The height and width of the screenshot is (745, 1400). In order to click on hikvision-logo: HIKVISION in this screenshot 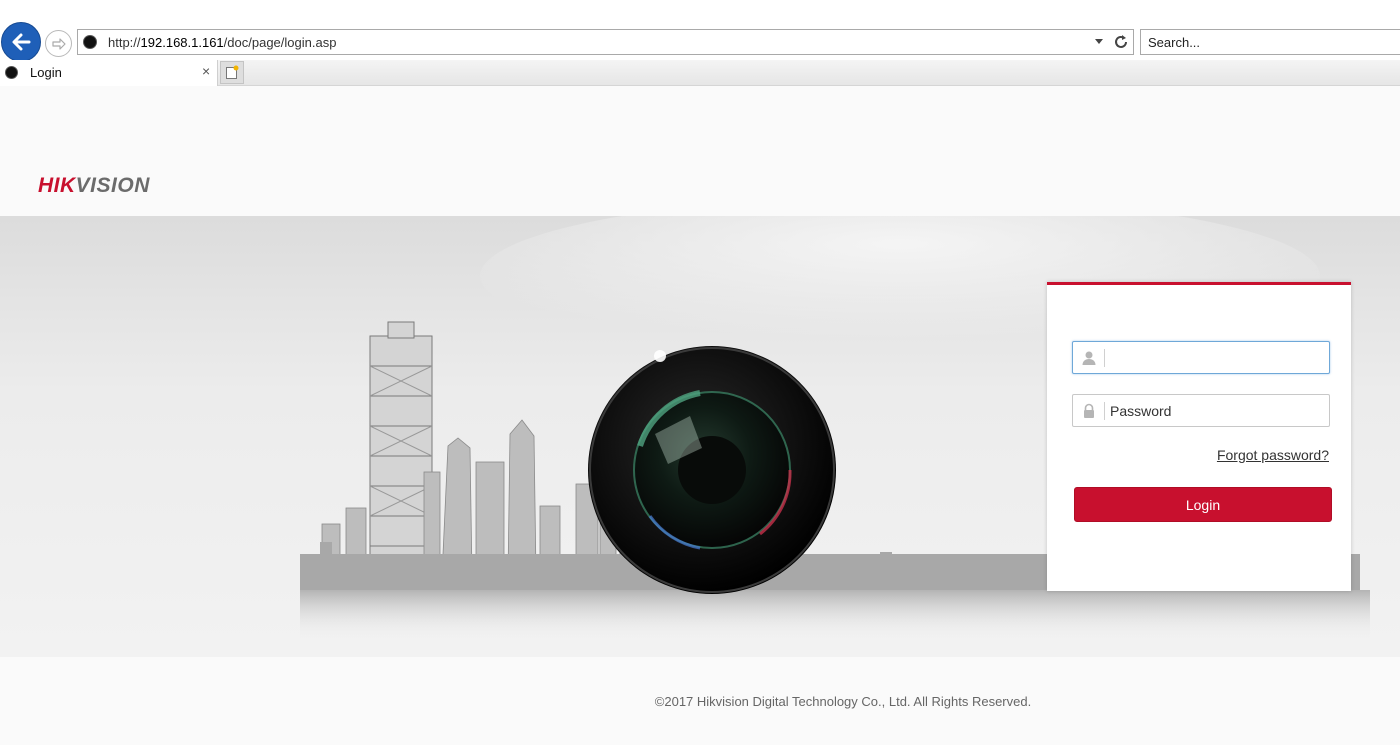, I will do `click(94, 185)`.